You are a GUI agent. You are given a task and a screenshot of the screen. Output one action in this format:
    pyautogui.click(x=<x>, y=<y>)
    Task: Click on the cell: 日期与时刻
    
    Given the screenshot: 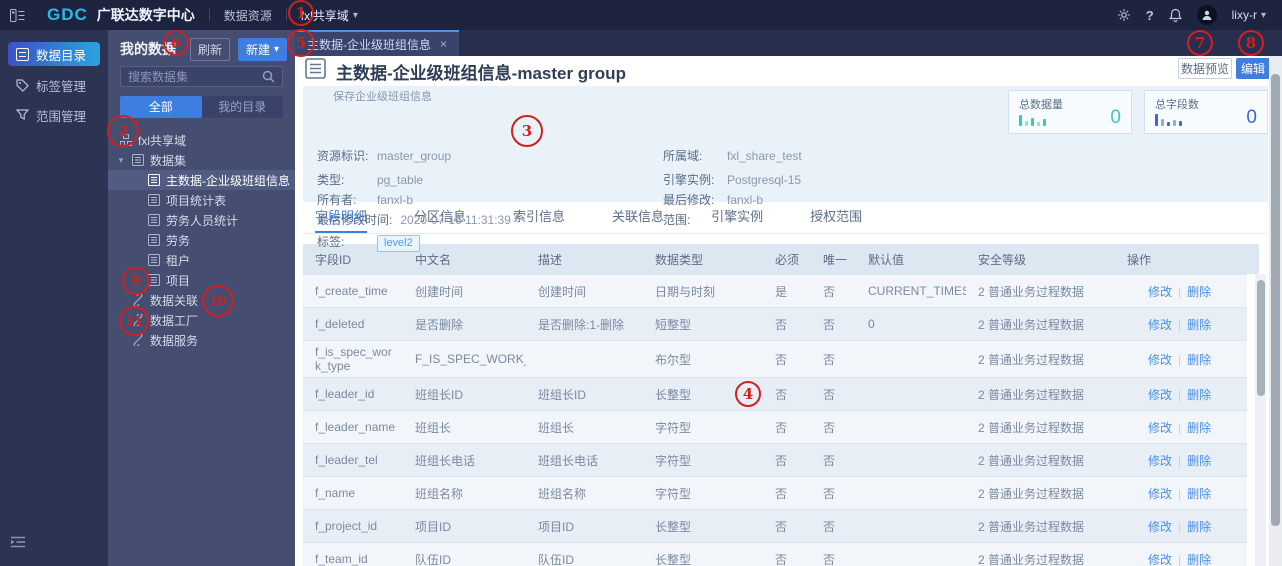 What is the action you would take?
    pyautogui.click(x=685, y=291)
    